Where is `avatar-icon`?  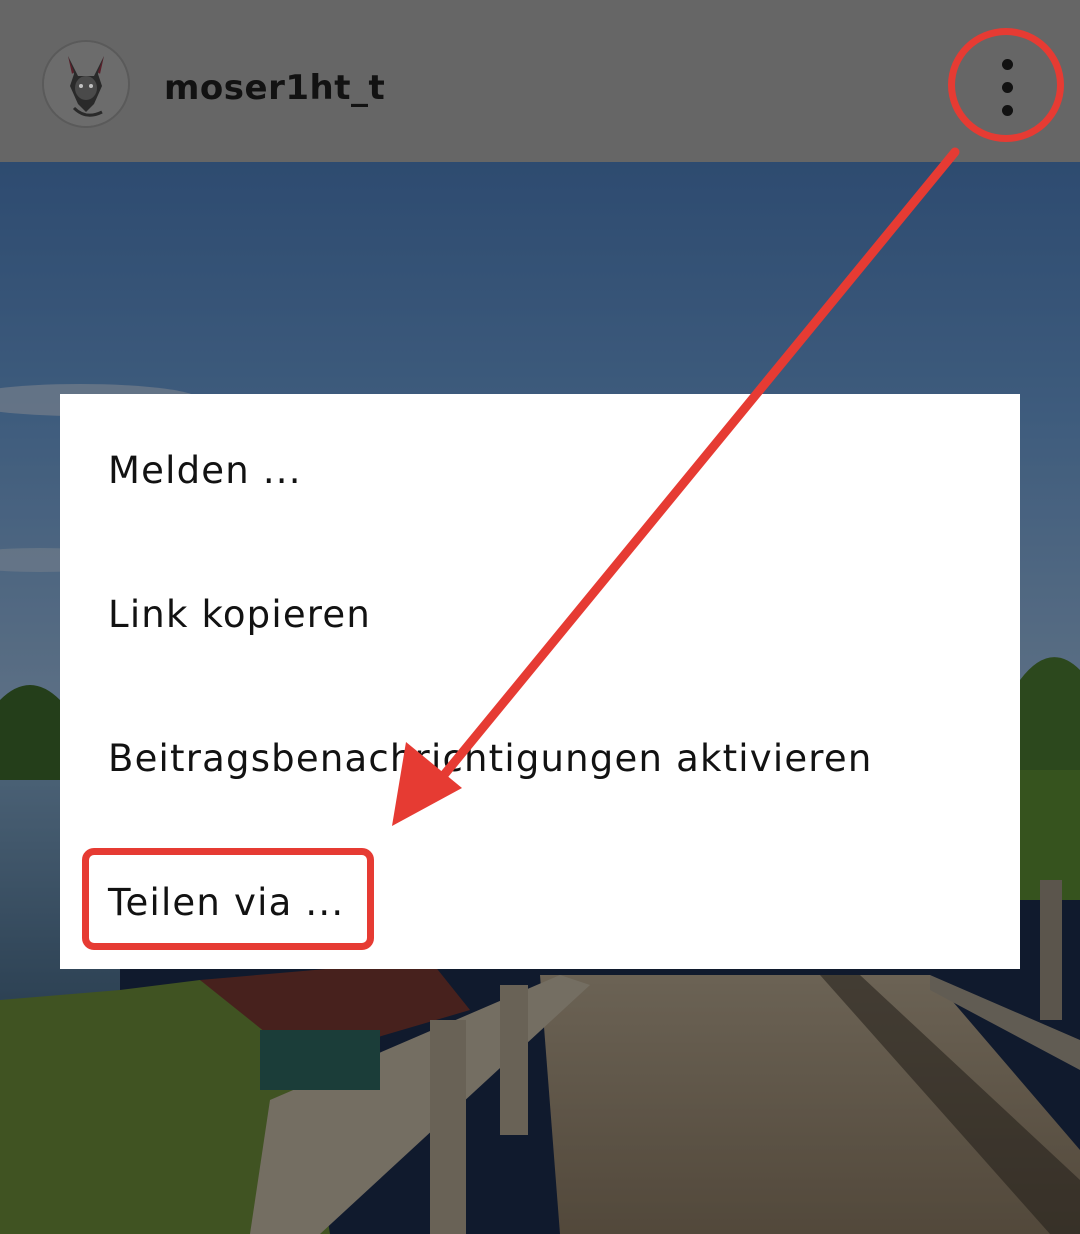 avatar-icon is located at coordinates (86, 84).